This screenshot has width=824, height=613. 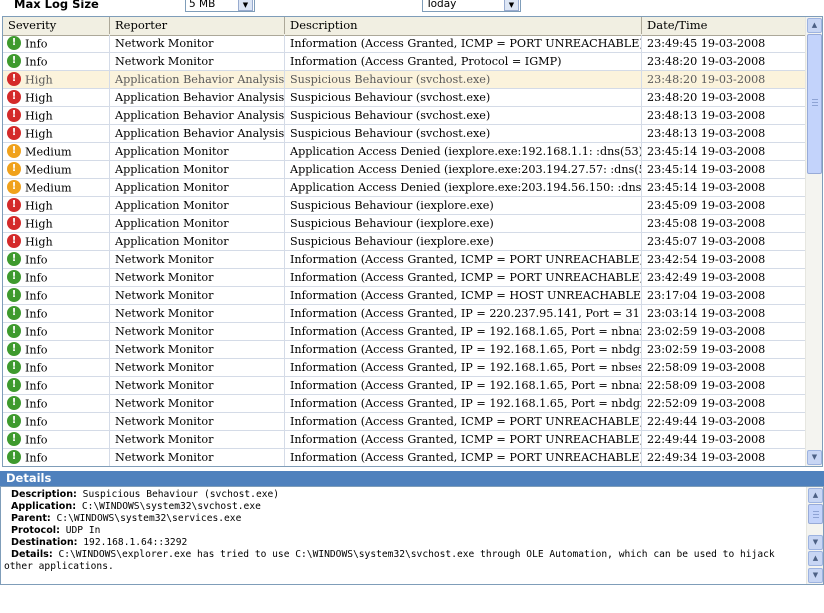 I want to click on reporter-cell: Application Behavior Analysis, so click(x=197, y=97).